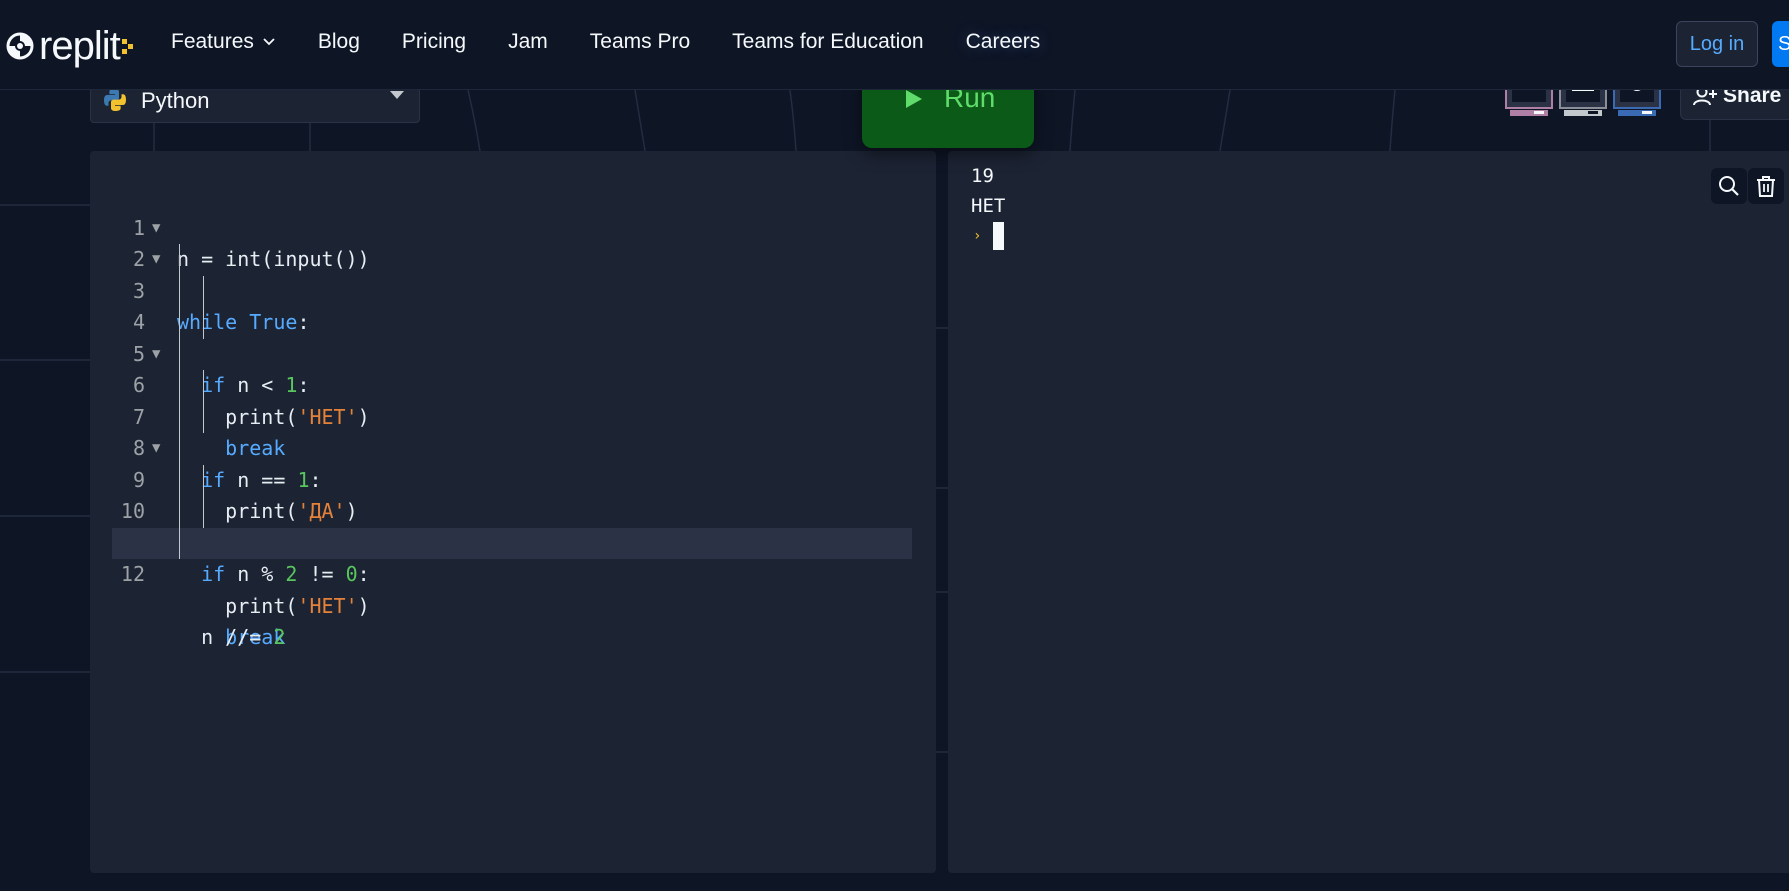 This screenshot has height=891, width=1789. What do you see at coordinates (827, 42) in the screenshot?
I see `nav-teams-for-education: Teams for Education` at bounding box center [827, 42].